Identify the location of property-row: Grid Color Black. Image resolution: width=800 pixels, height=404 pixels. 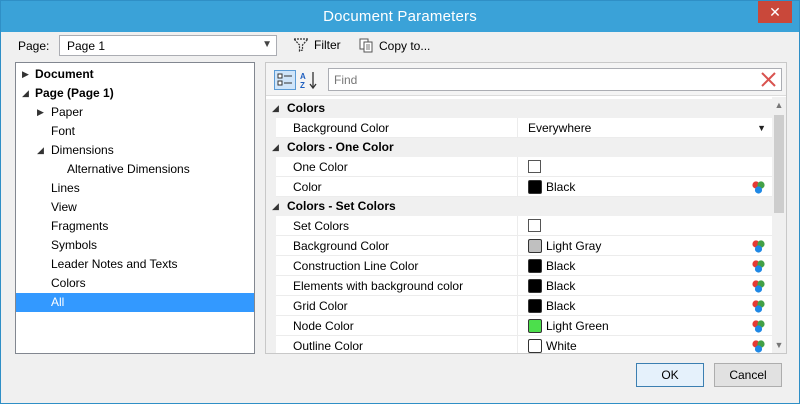
(519, 306).